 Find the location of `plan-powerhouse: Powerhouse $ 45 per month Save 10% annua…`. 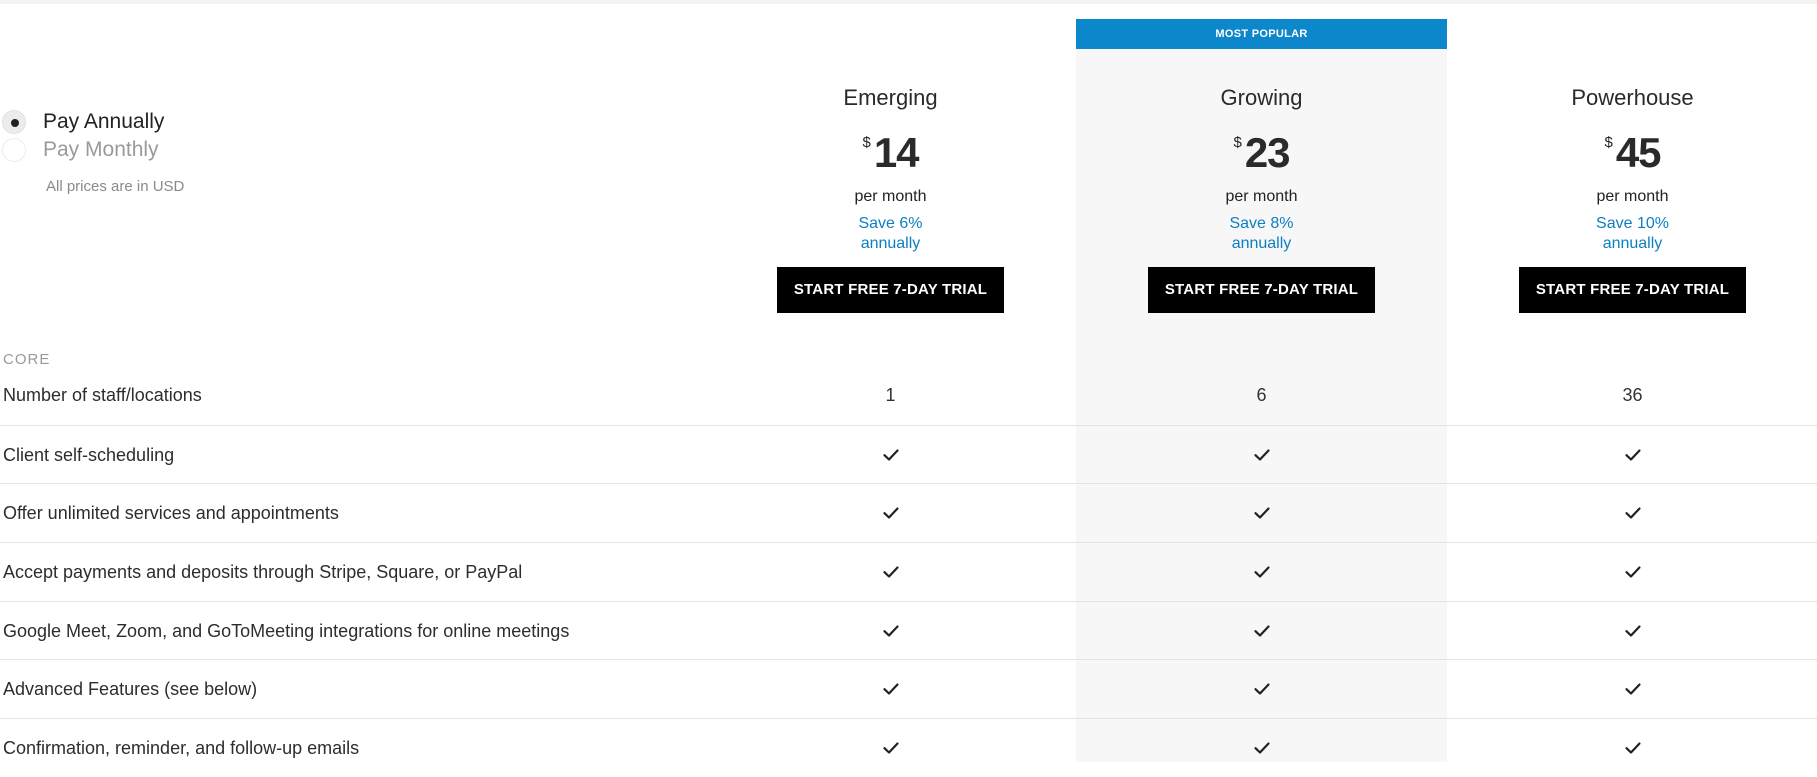

plan-powerhouse: Powerhouse $ 45 per month Save 10% annua… is located at coordinates (1632, 198).